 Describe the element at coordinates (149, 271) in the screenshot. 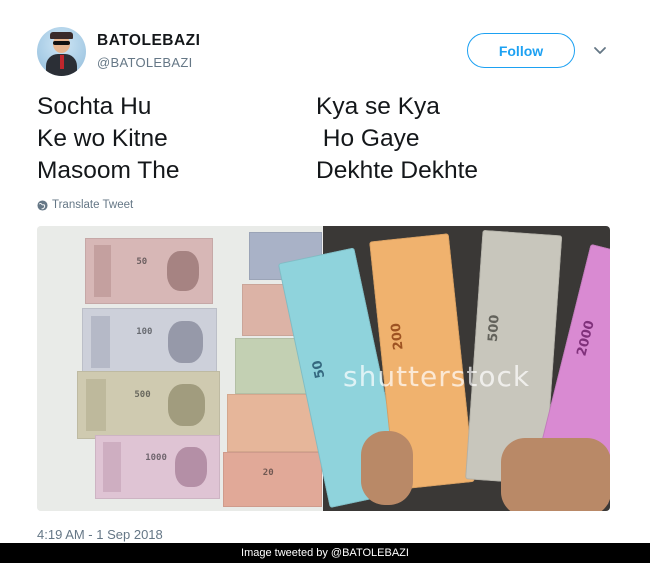

I see `note-50: 50` at that location.